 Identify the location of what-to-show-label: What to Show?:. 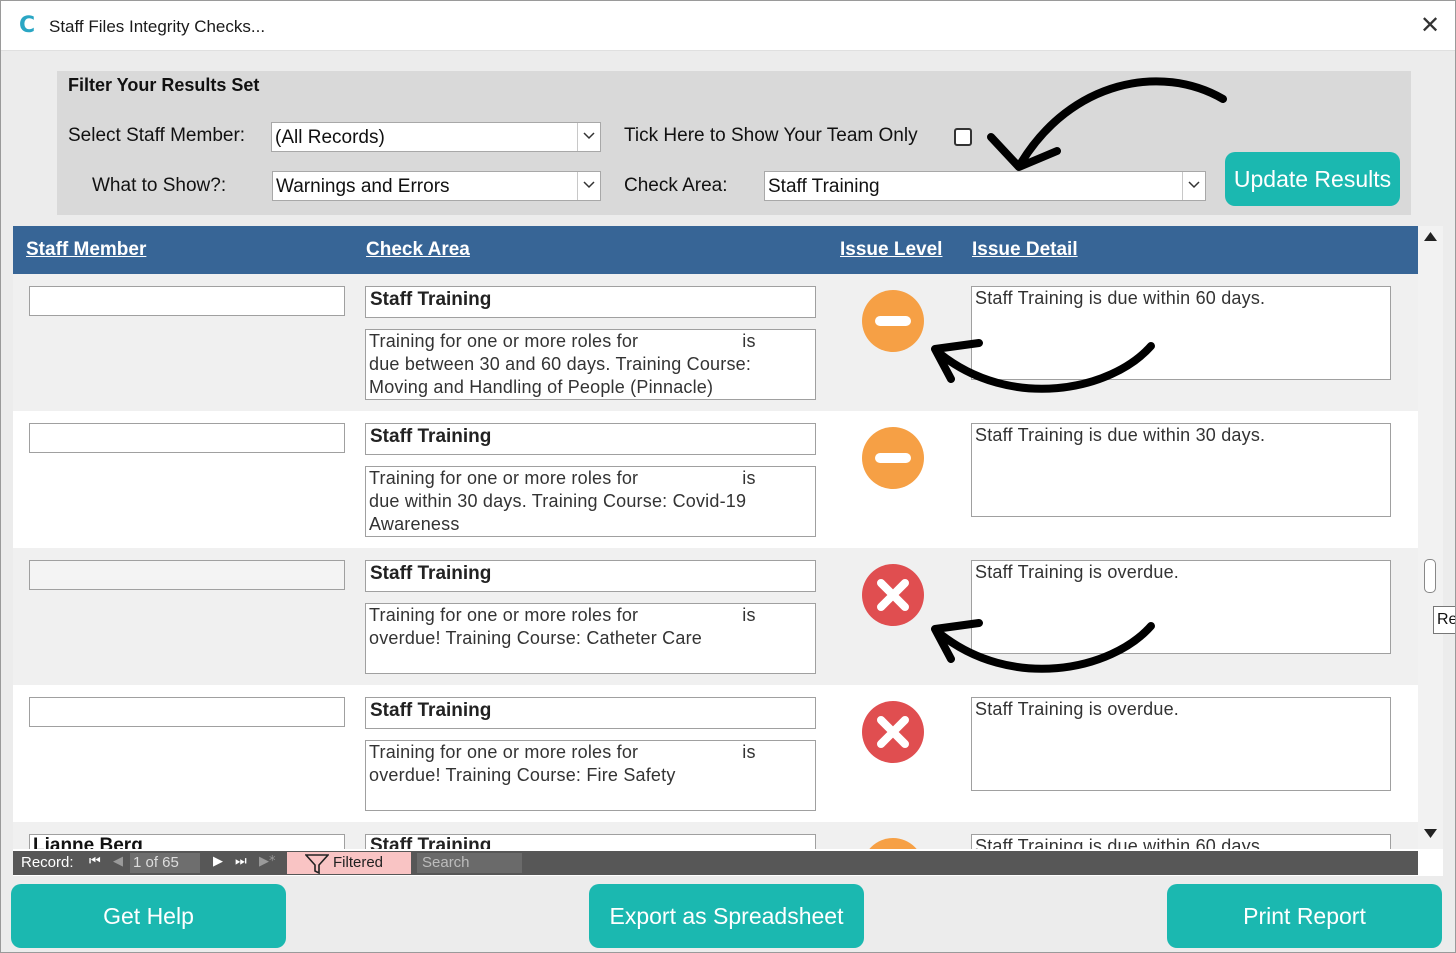
(159, 185).